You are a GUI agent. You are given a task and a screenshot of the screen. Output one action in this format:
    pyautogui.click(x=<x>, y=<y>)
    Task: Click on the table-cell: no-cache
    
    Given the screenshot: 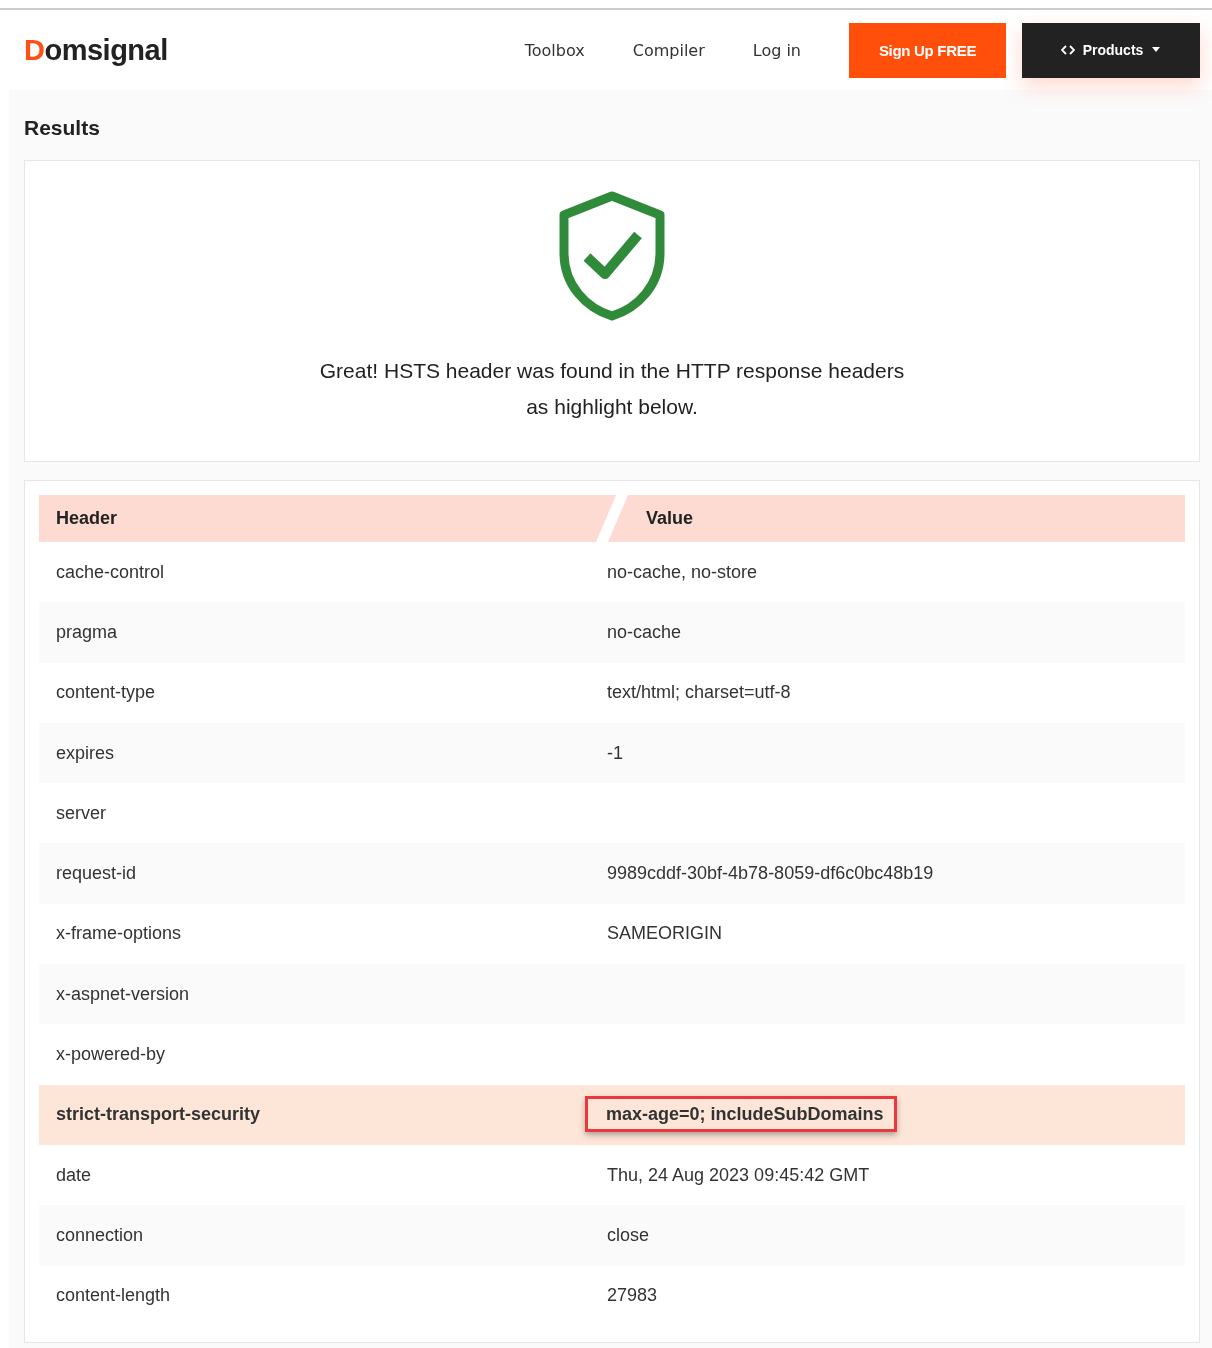 What is the action you would take?
    pyautogui.click(x=644, y=631)
    